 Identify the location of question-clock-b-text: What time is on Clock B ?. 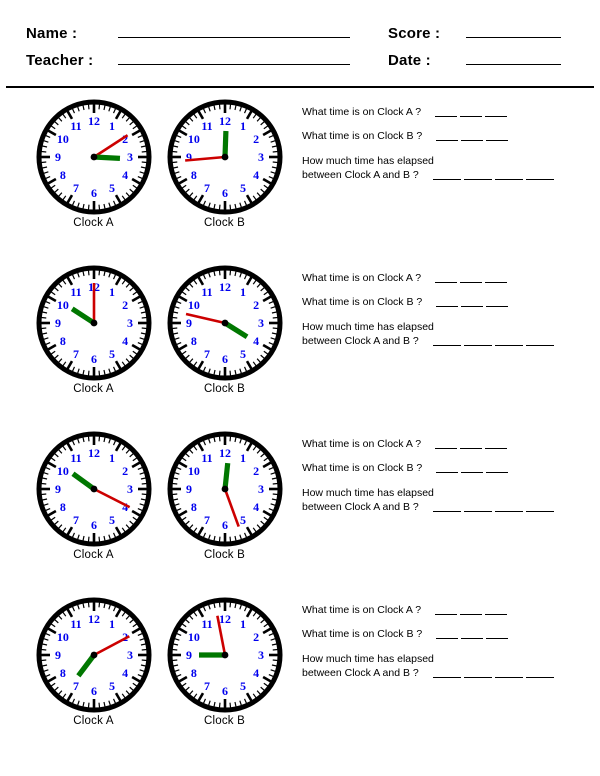
(362, 468).